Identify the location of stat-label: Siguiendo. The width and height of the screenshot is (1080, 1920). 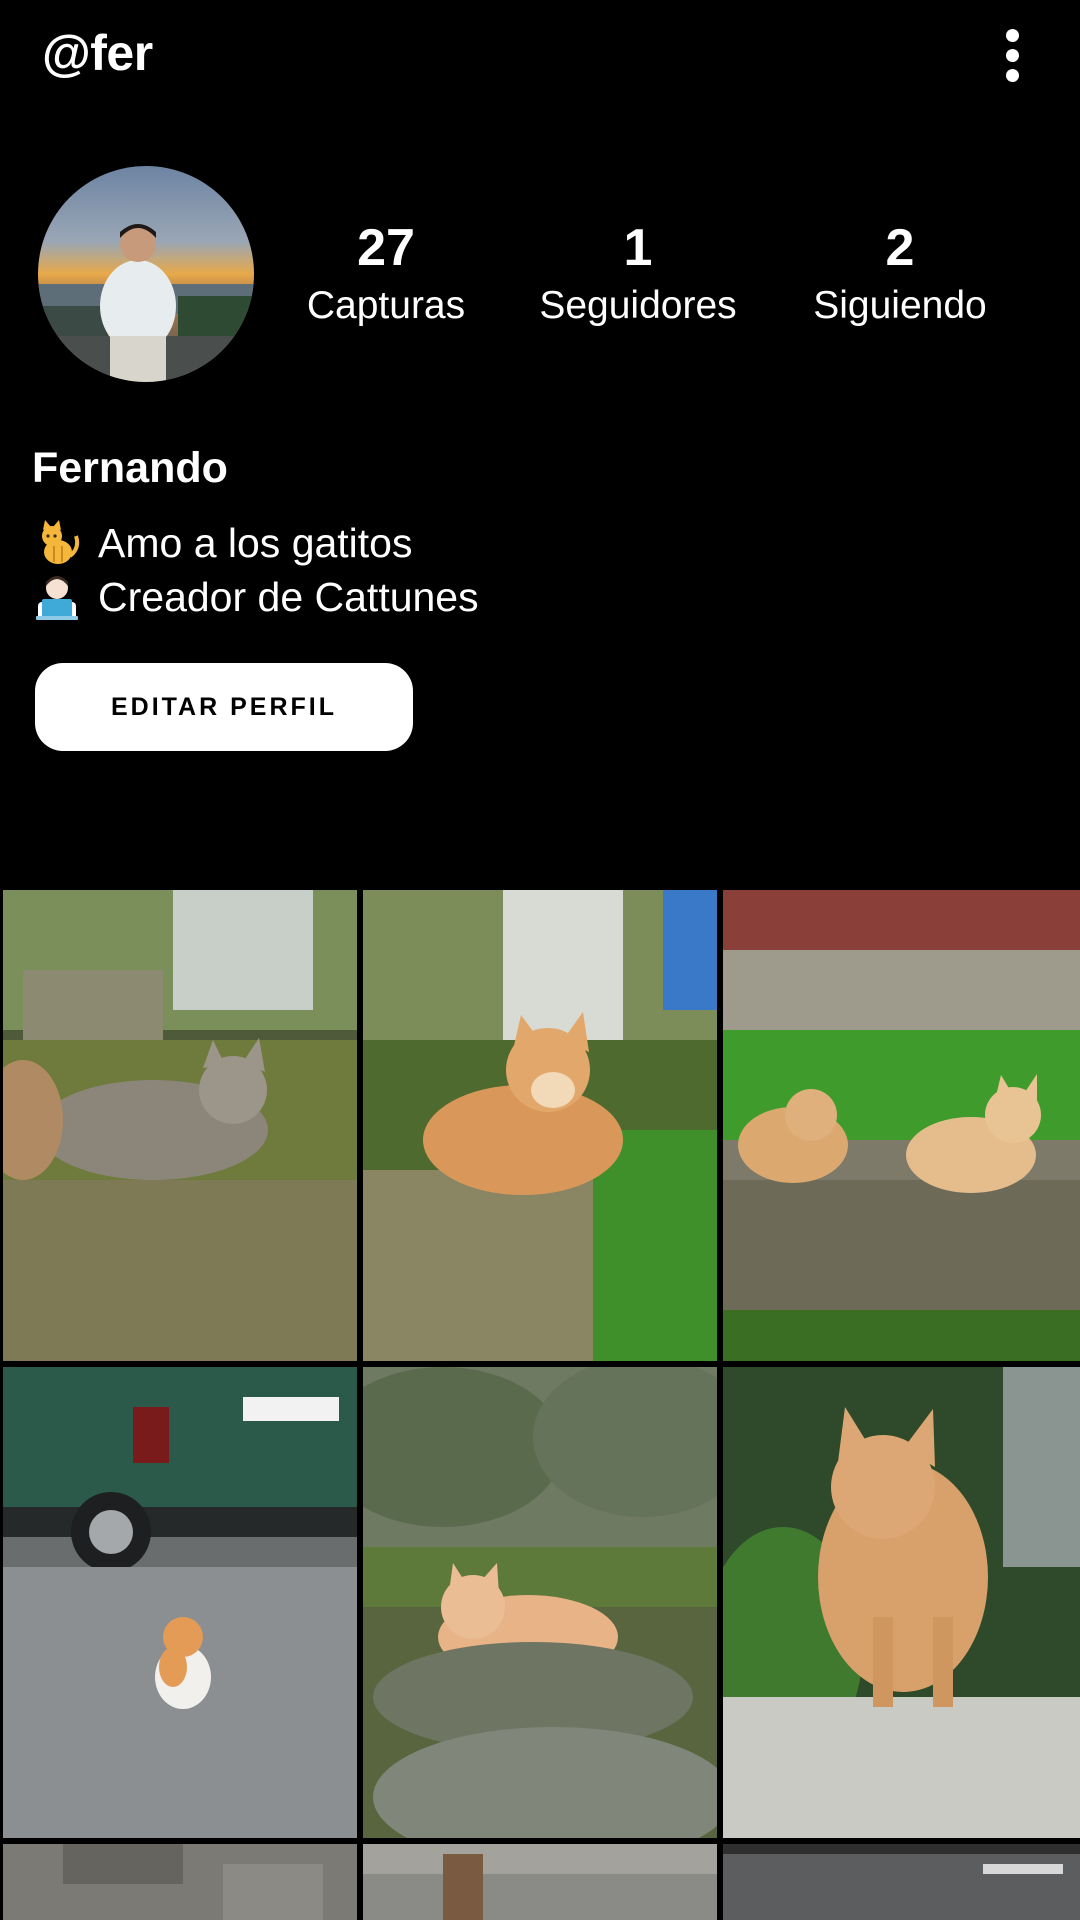
(900, 305).